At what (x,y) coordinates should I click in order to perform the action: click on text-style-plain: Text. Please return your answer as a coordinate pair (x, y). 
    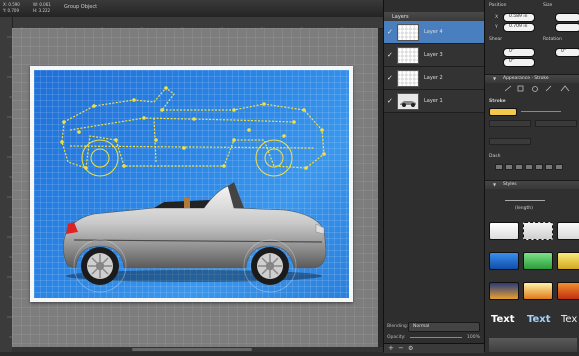
    Looking at the image, I should click on (503, 319).